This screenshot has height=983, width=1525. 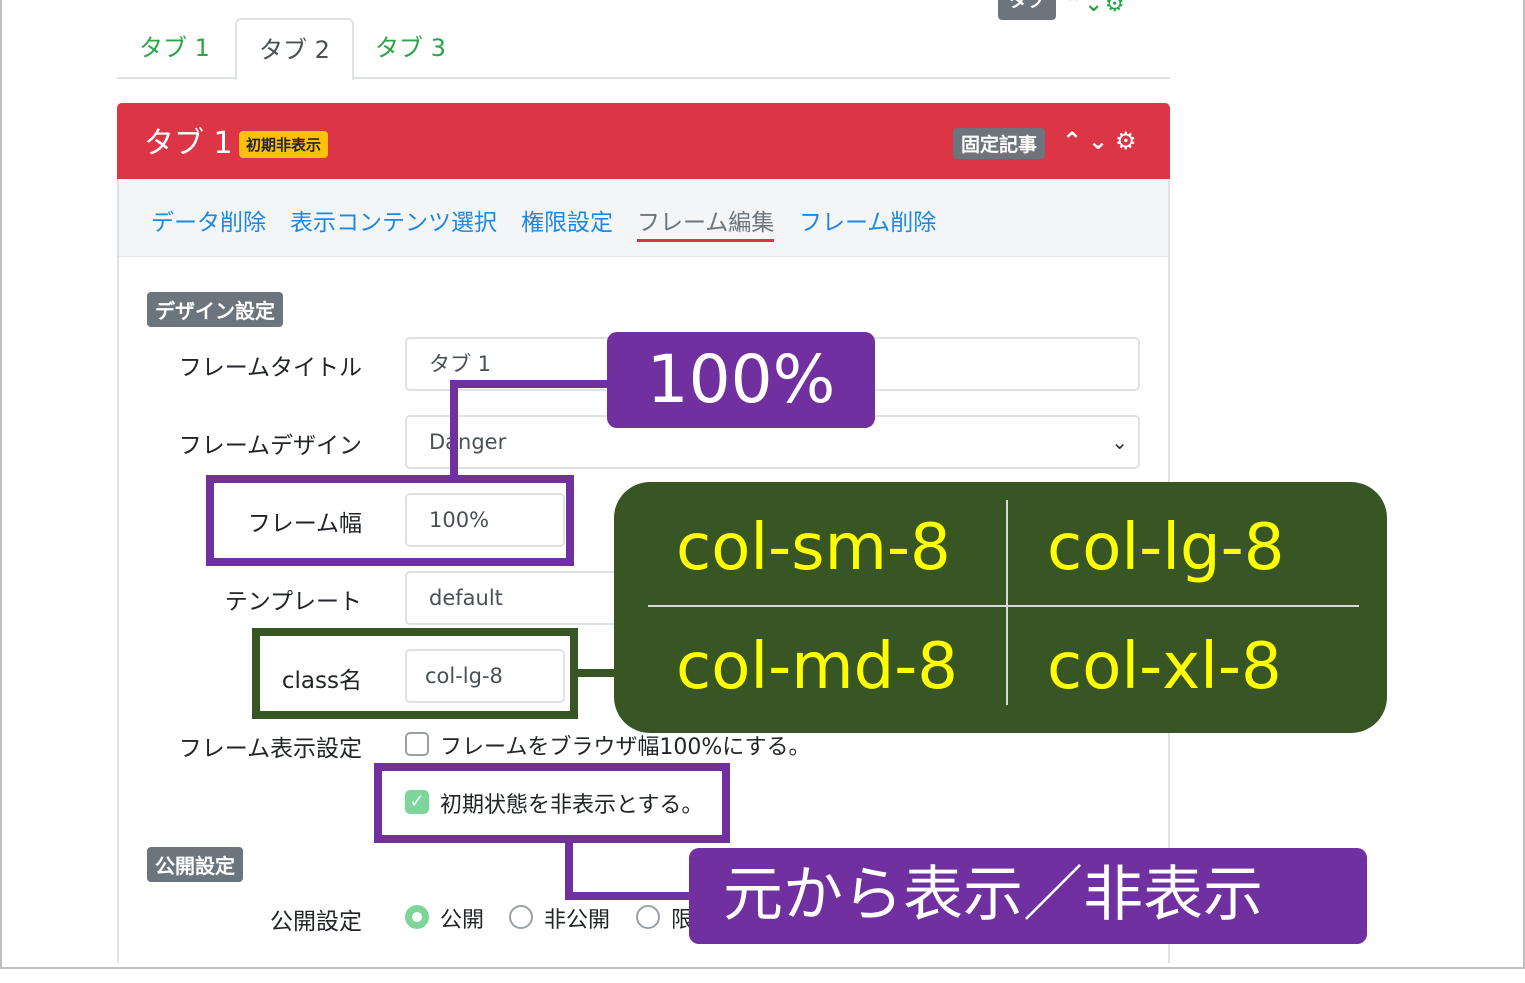 What do you see at coordinates (284, 144) in the screenshot?
I see `initial-hidden-badge: 初期非表示` at bounding box center [284, 144].